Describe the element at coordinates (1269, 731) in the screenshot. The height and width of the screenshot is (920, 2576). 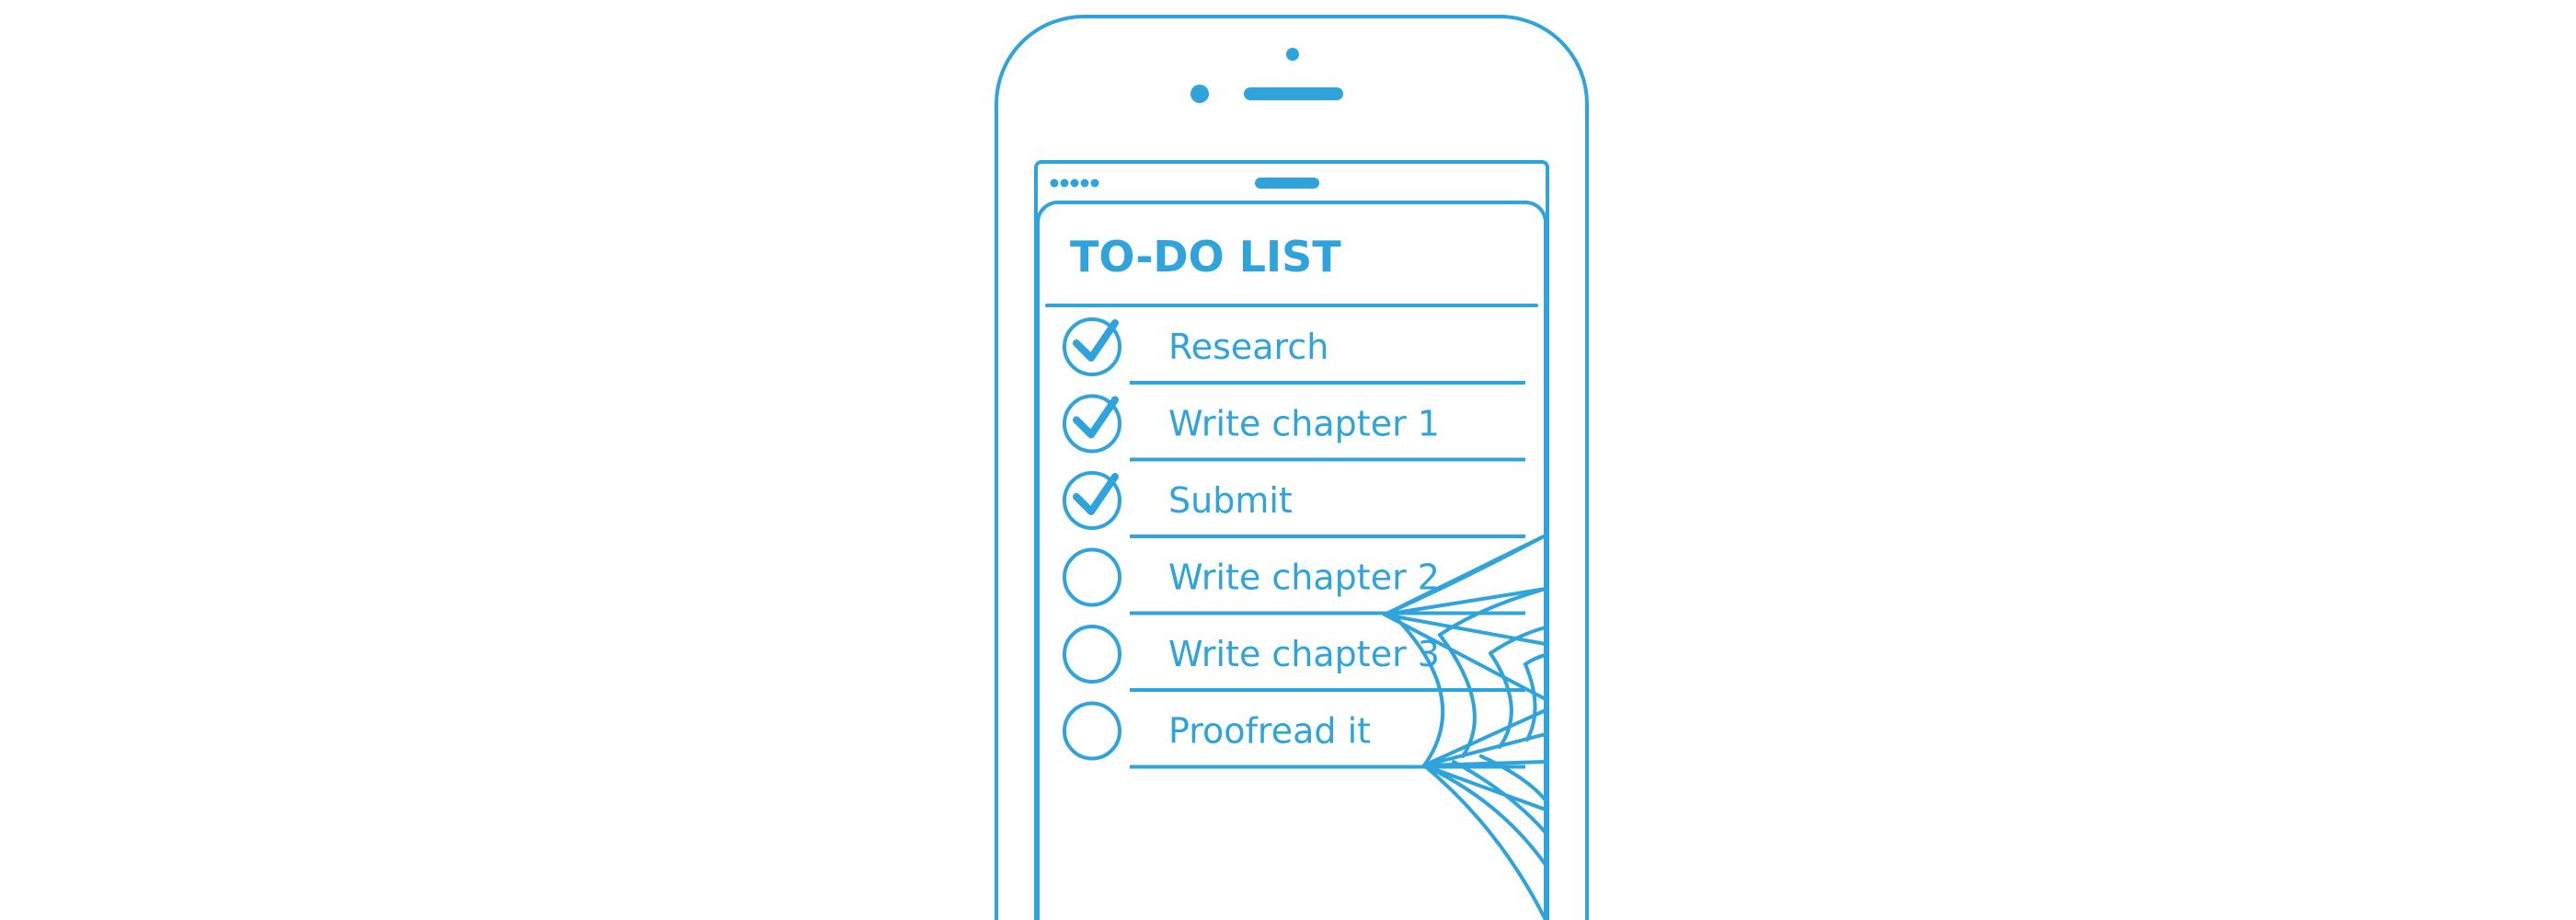
I see `task-label: Proofread it` at that location.